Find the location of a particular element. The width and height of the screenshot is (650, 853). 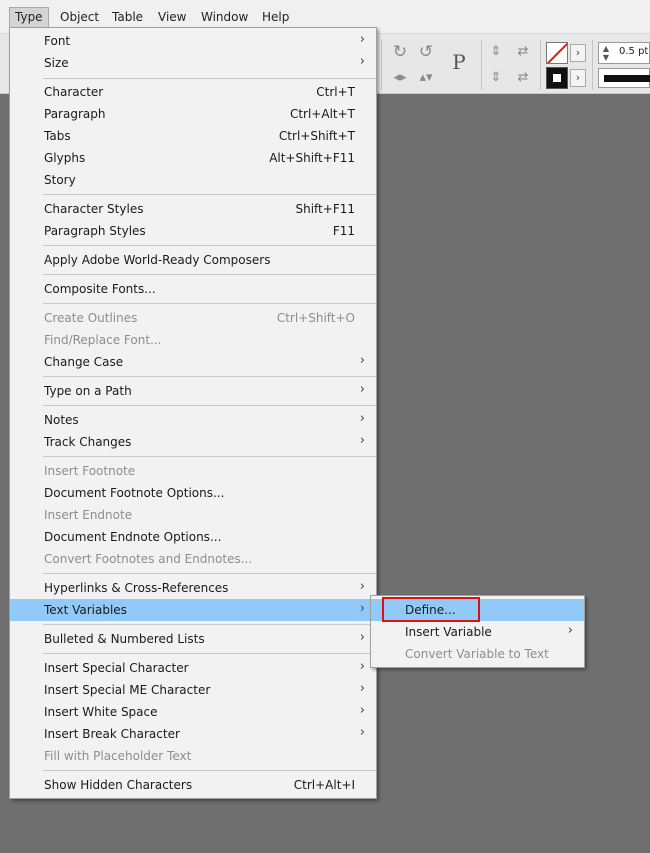

menu-item-tabs: Tabs Ctrl+Shift+T is located at coordinates (193, 136).